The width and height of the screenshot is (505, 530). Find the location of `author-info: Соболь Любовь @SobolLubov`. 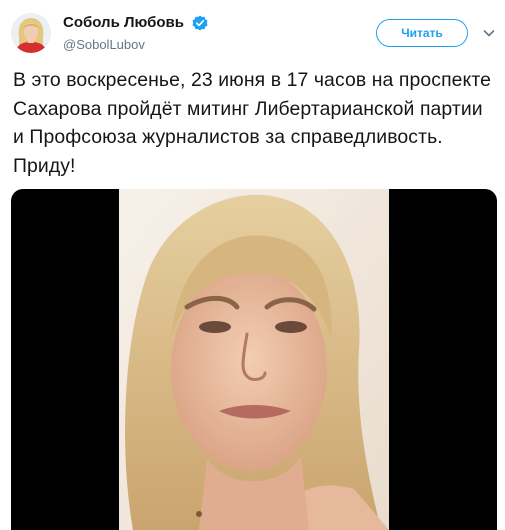

author-info: Соболь Любовь @SobolLubov is located at coordinates (135, 33).